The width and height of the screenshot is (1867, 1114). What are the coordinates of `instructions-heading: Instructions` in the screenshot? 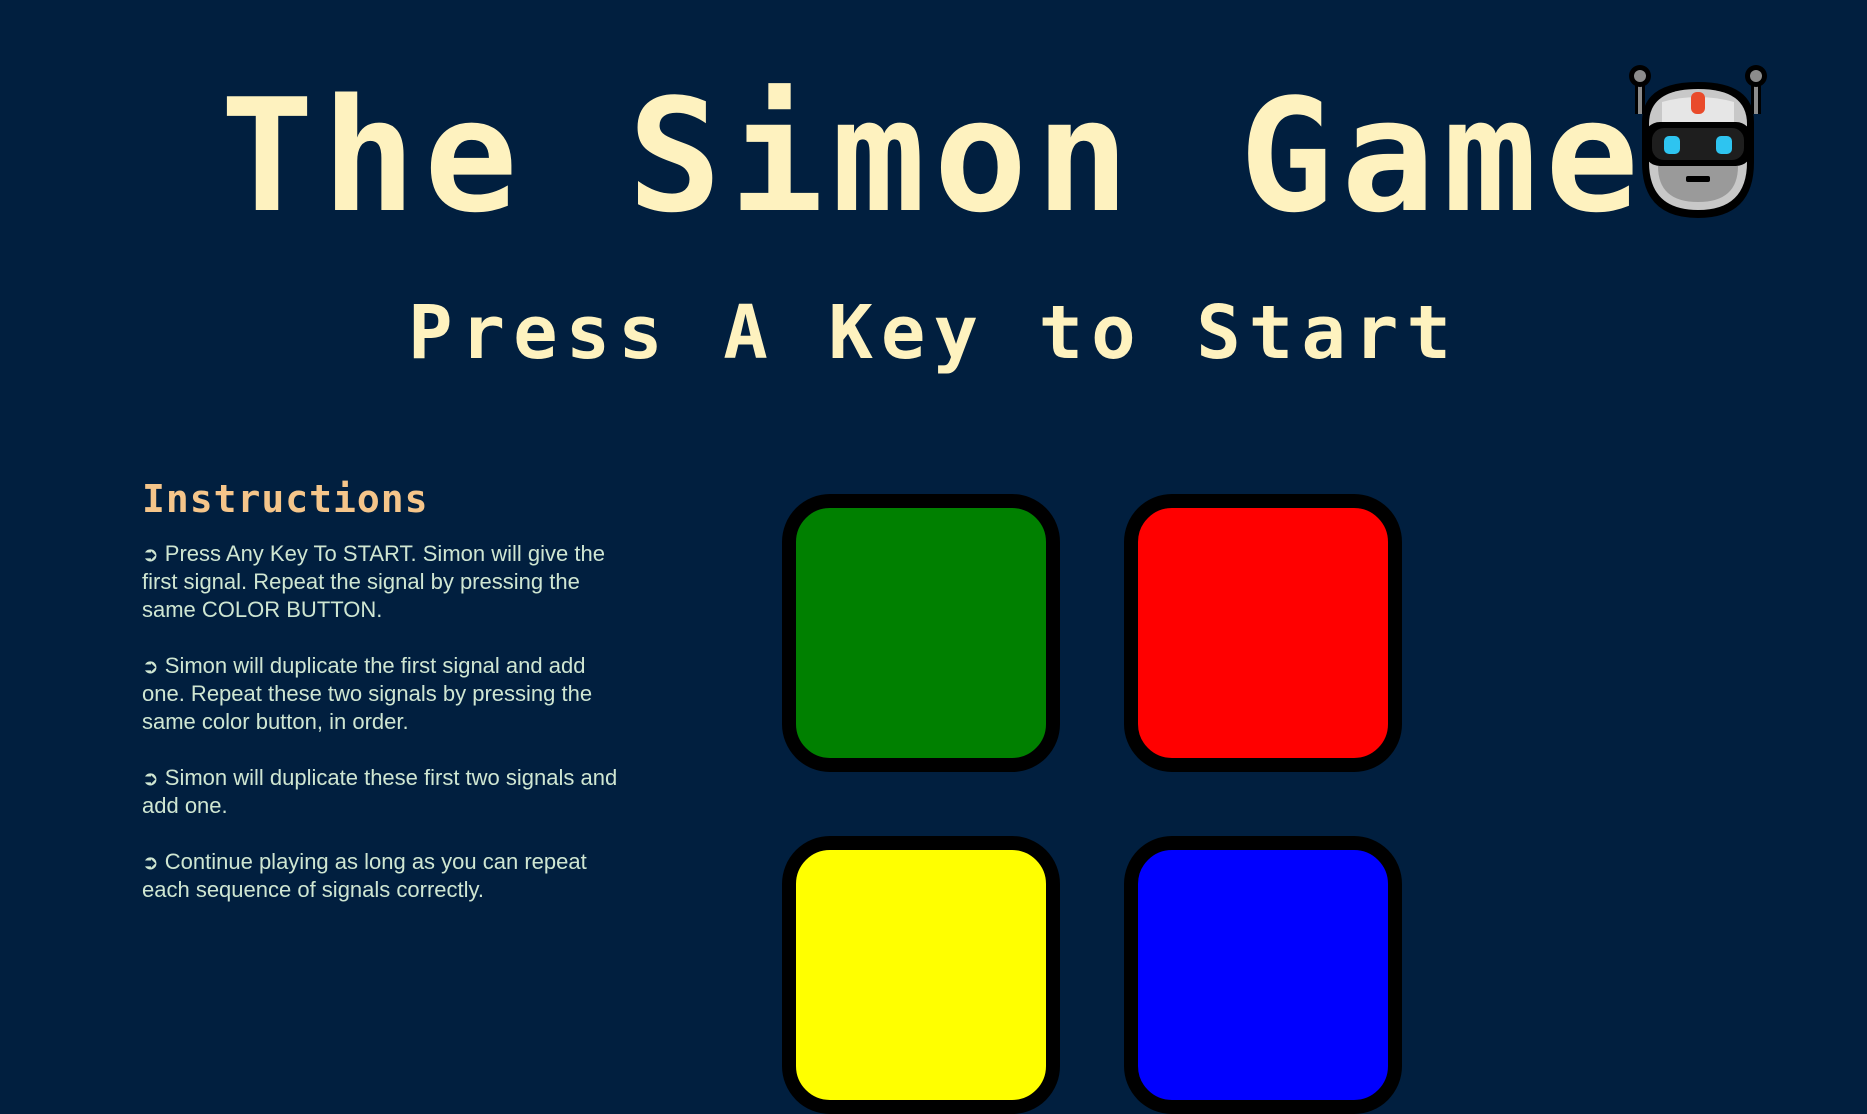 It's located at (285, 499).